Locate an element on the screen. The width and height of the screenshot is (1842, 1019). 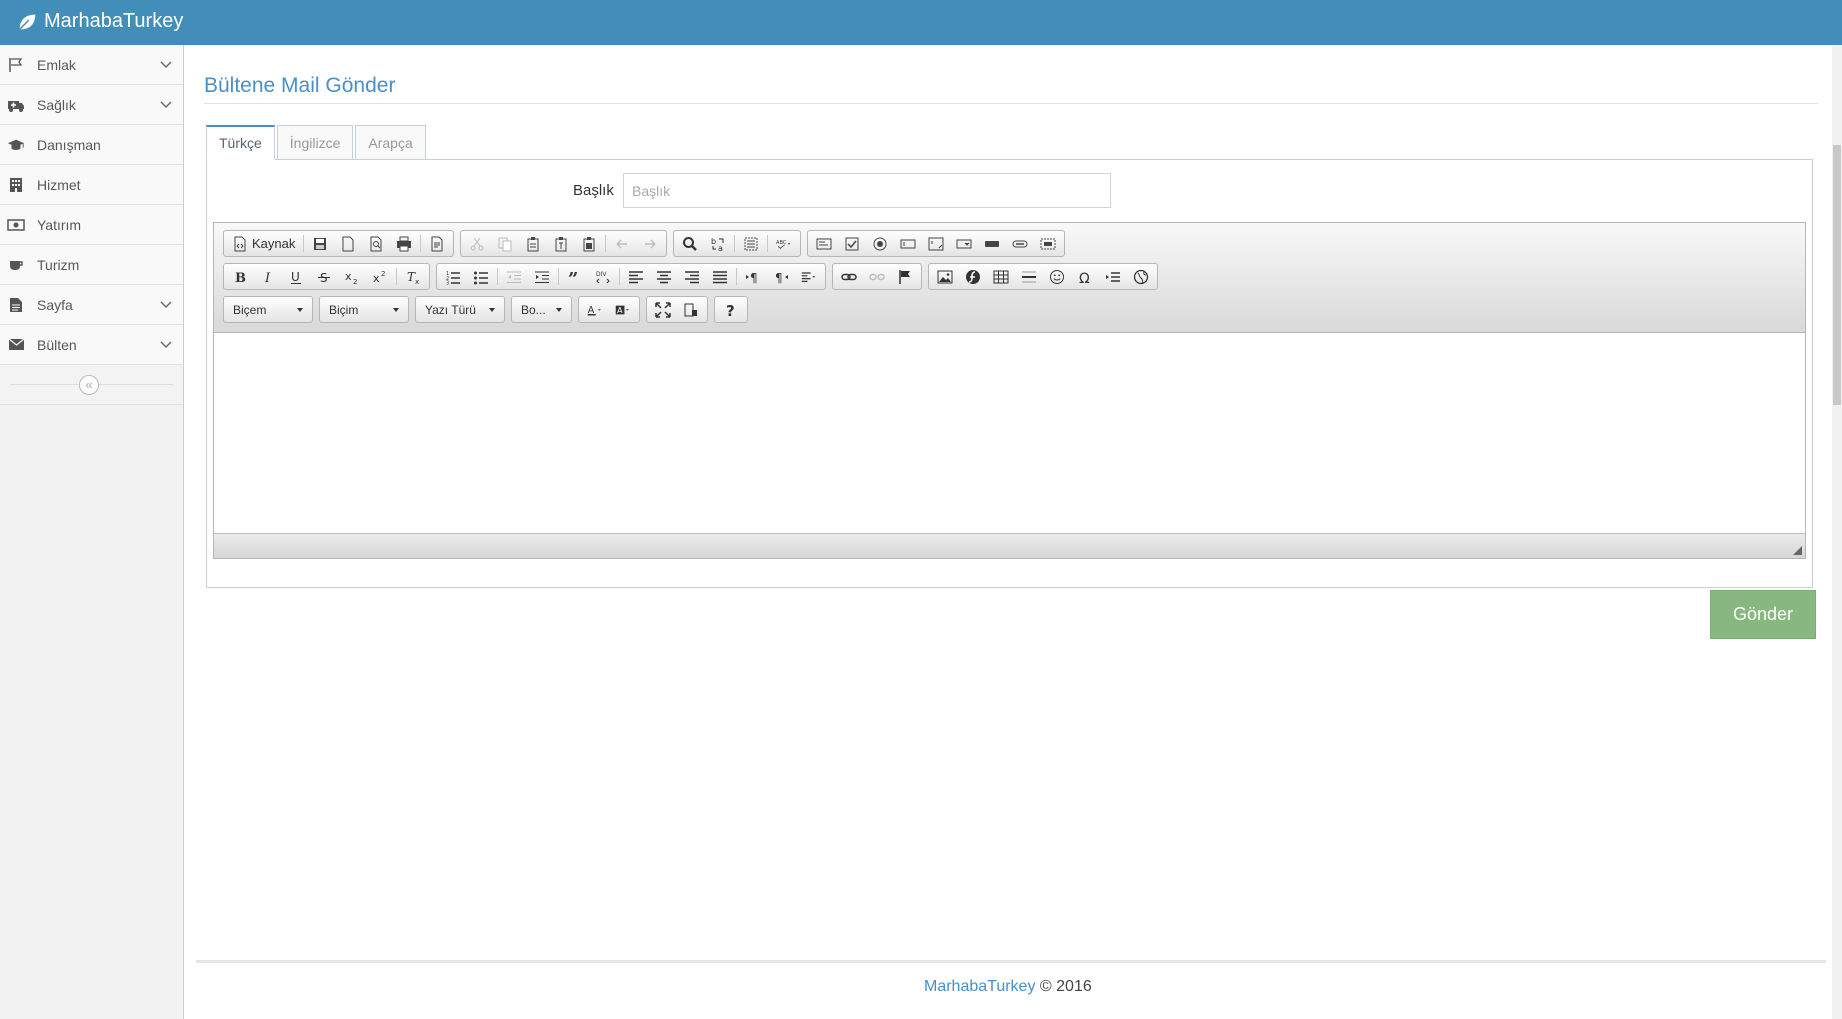
align-left-button is located at coordinates (636, 276).